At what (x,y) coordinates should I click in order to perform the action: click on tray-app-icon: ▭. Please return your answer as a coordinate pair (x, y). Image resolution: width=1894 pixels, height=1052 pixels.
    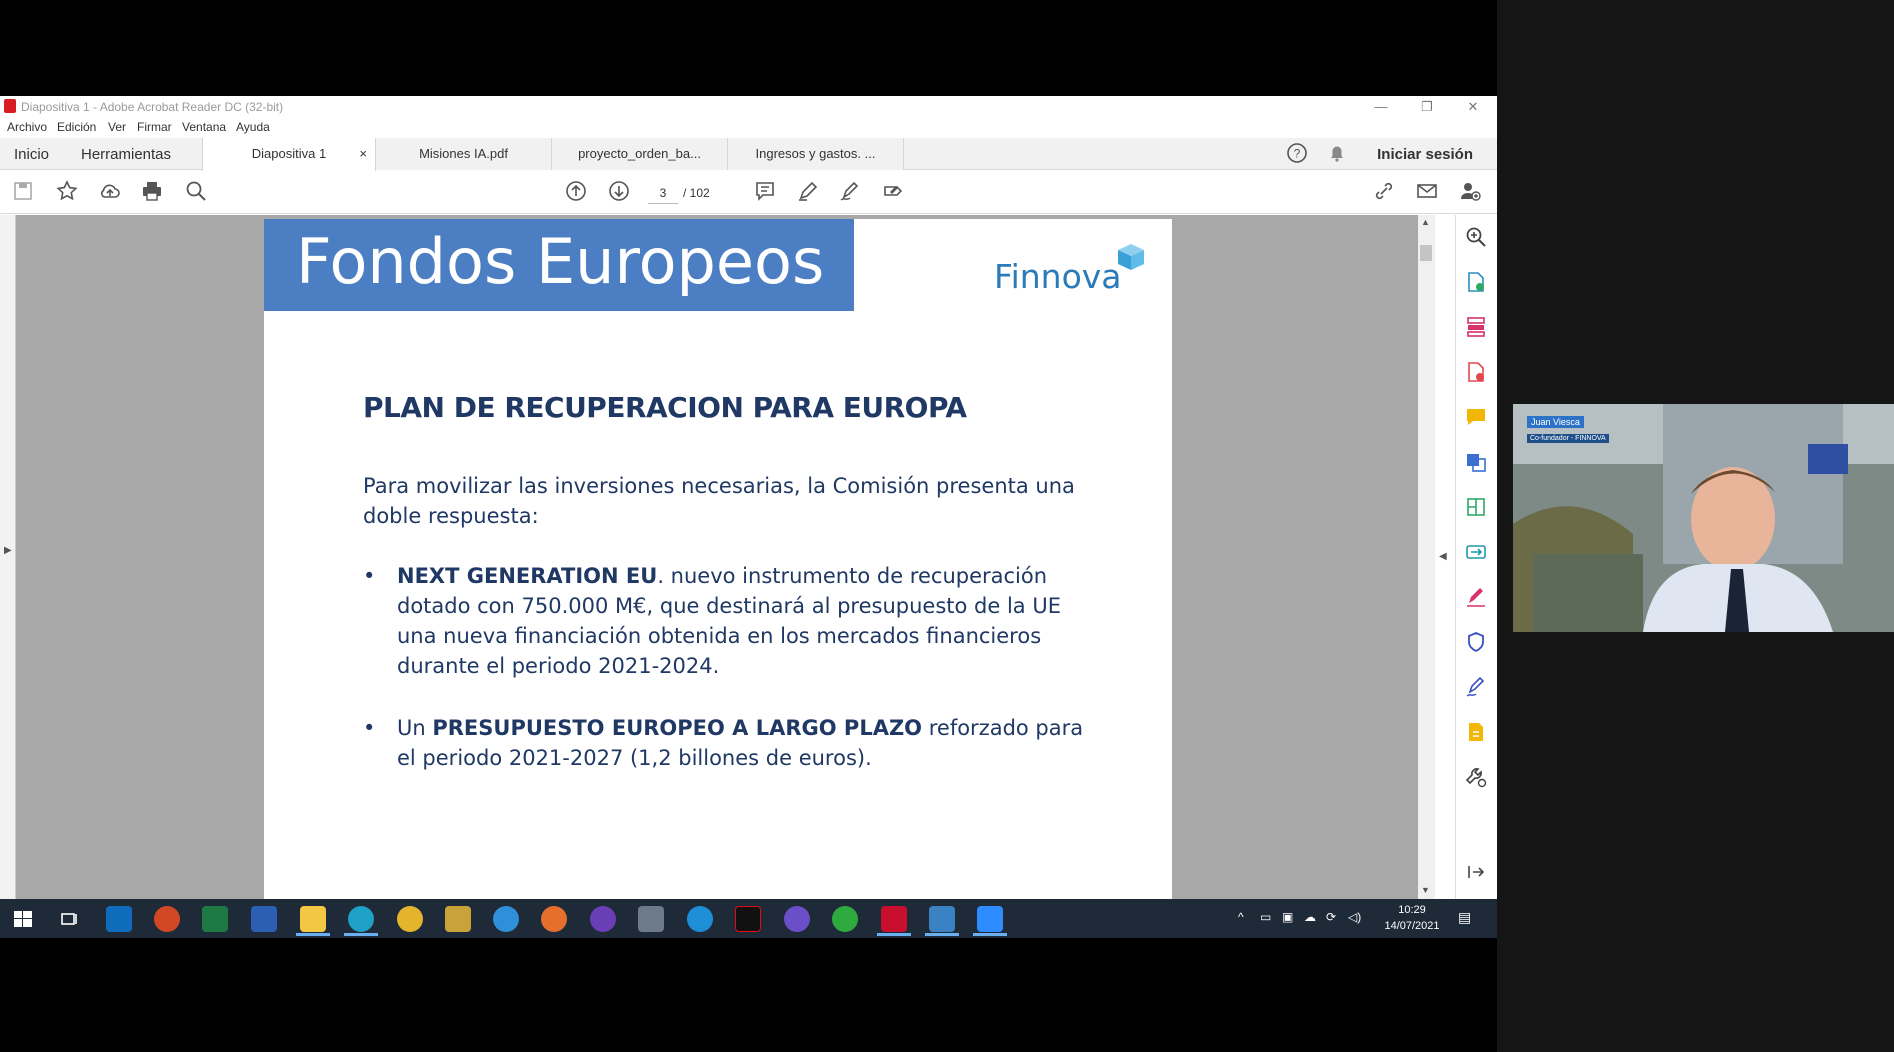
    Looking at the image, I should click on (1265, 917).